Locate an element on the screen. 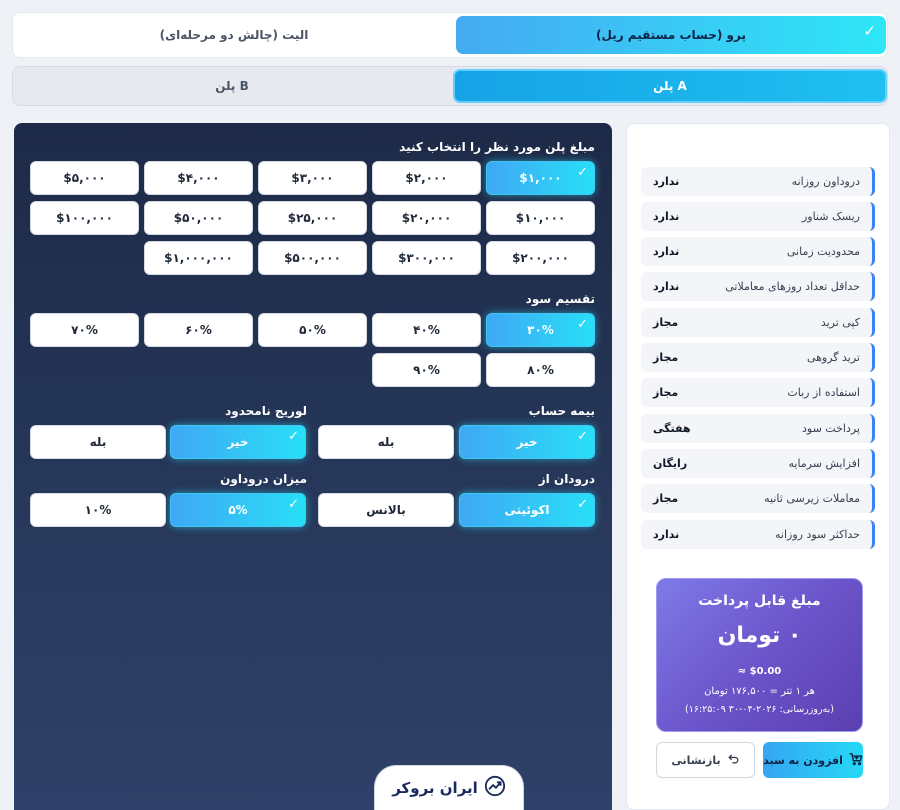  profit-split-option: ۴۰% is located at coordinates (426, 330).